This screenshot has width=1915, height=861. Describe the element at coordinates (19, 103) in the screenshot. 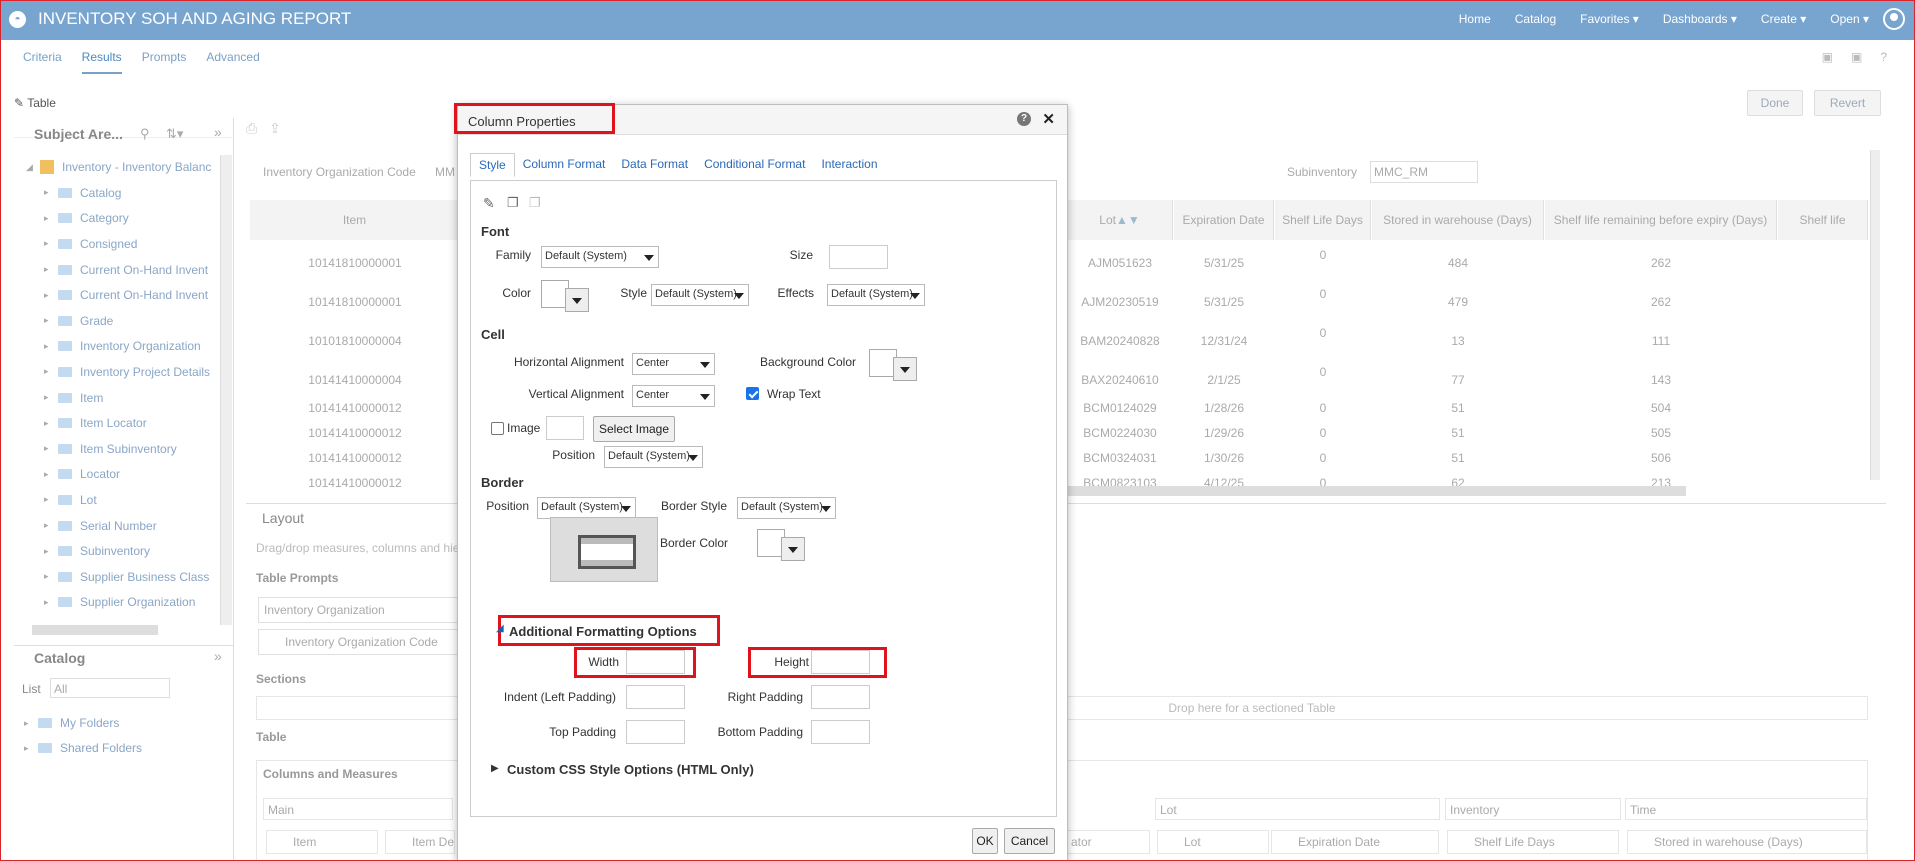

I see `pencil-icon: ✎` at that location.